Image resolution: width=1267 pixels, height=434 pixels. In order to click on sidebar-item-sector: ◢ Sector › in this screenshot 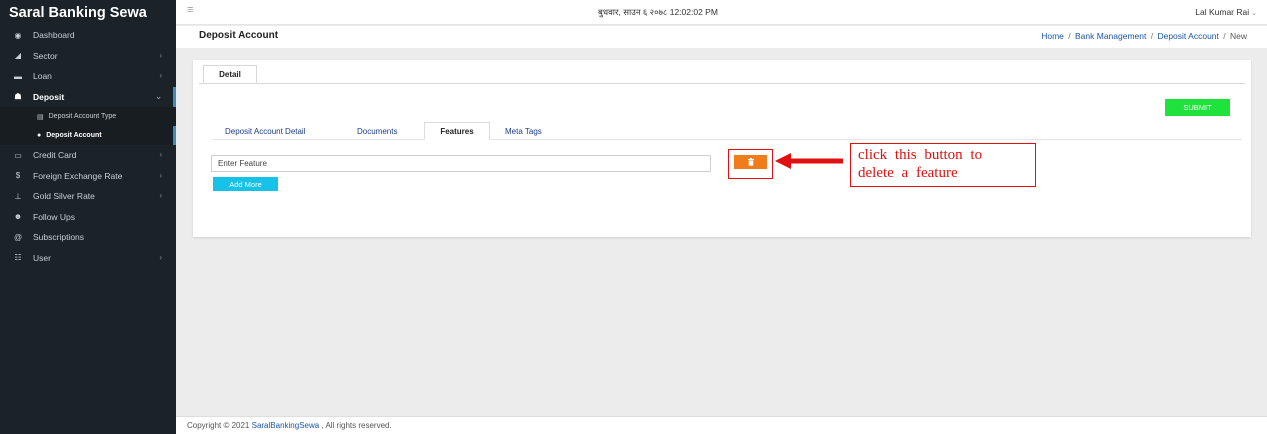, I will do `click(88, 56)`.